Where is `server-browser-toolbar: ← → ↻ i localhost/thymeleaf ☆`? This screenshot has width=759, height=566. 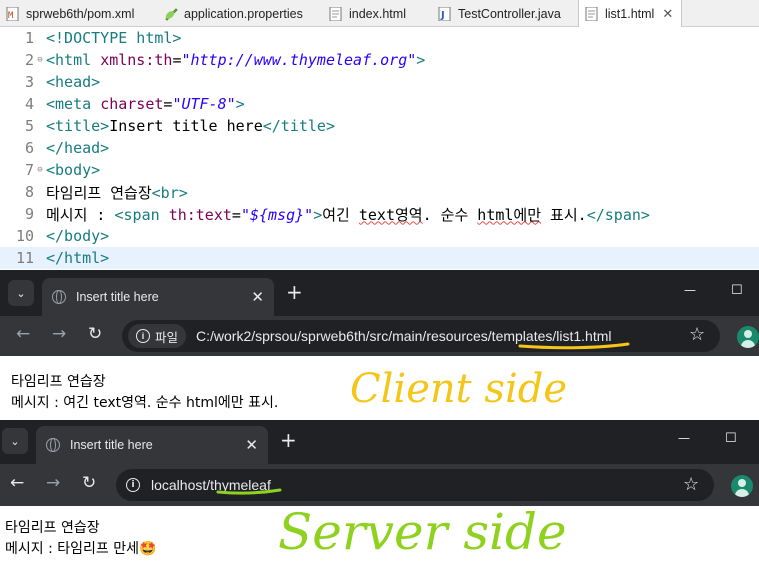 server-browser-toolbar: ← → ↻ i localhost/thymeleaf ☆ is located at coordinates (379, 485).